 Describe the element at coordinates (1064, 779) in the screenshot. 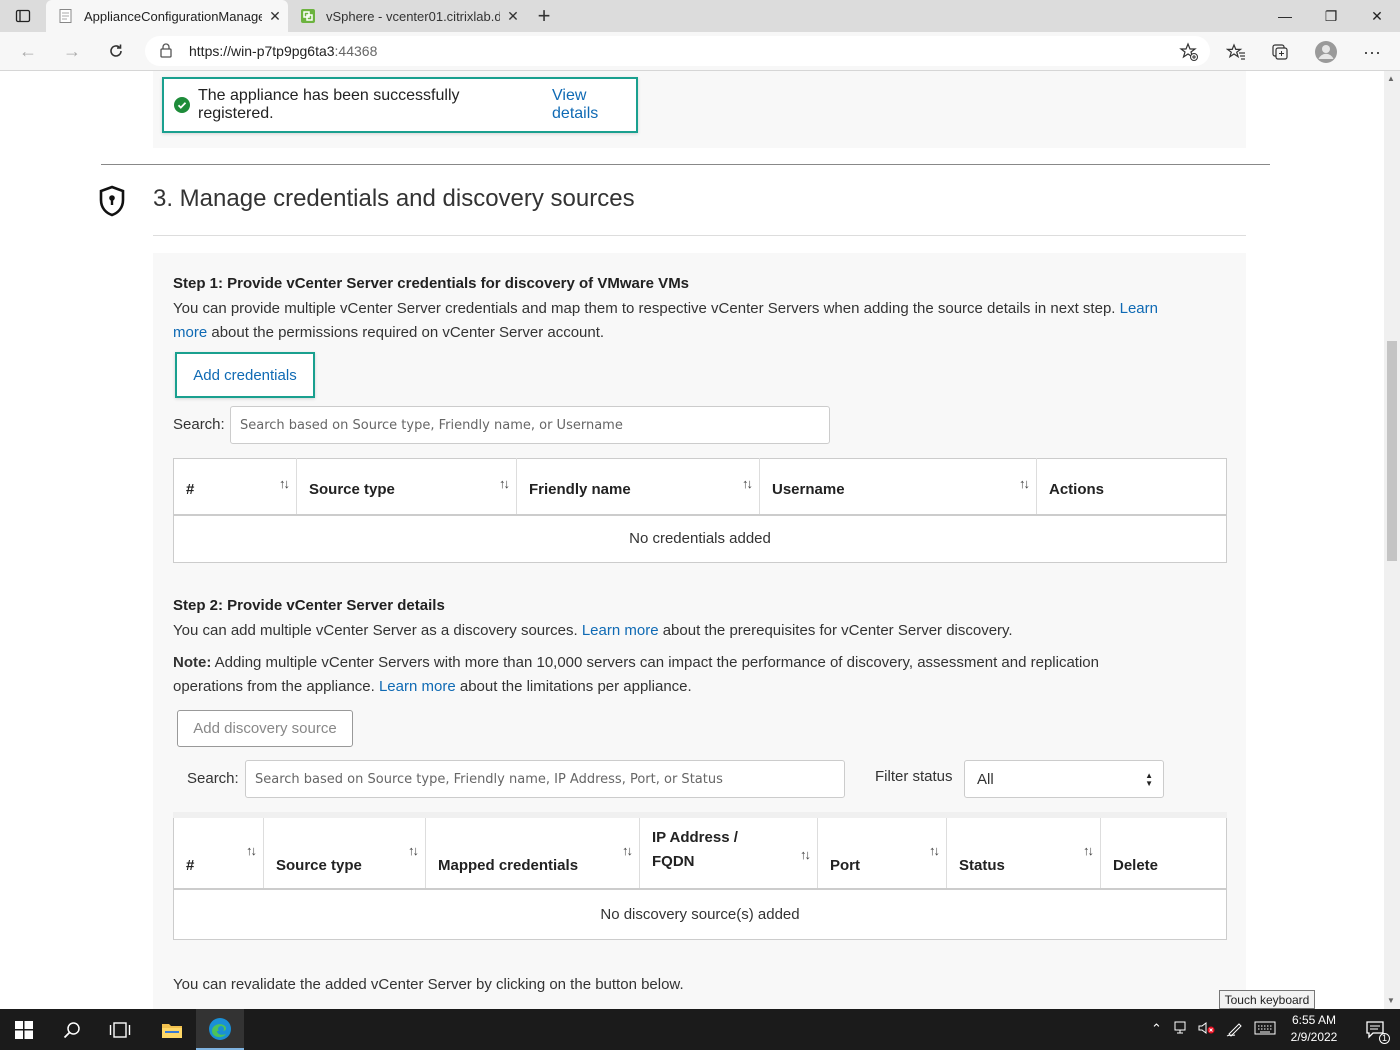

I see `filter-status-select: All ▲ ▼` at that location.